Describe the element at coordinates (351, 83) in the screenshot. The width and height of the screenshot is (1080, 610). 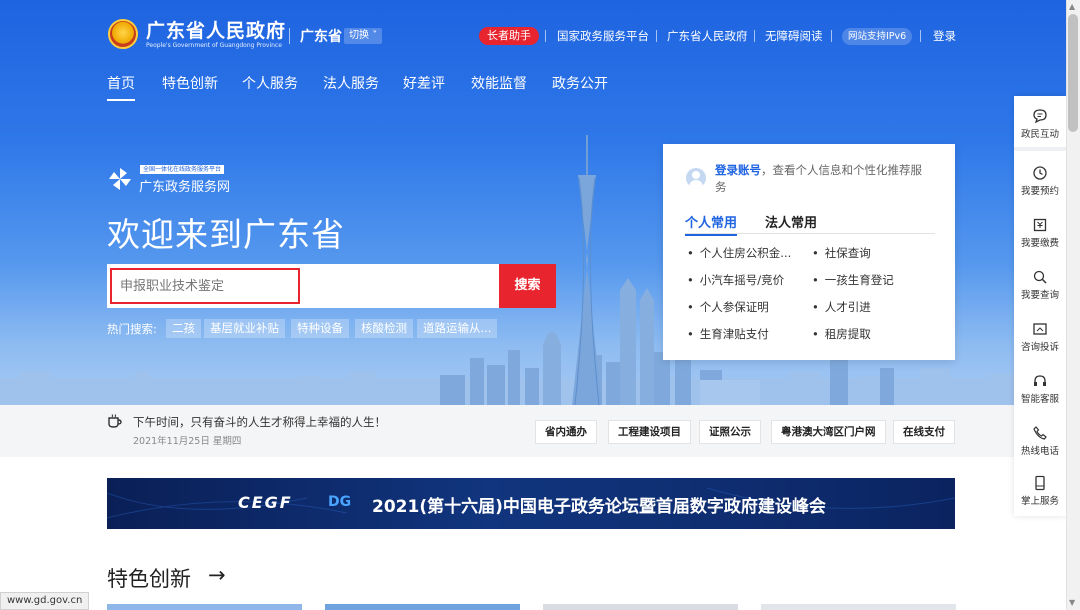
I see `nav-legal-person-services: 法人服务` at that location.